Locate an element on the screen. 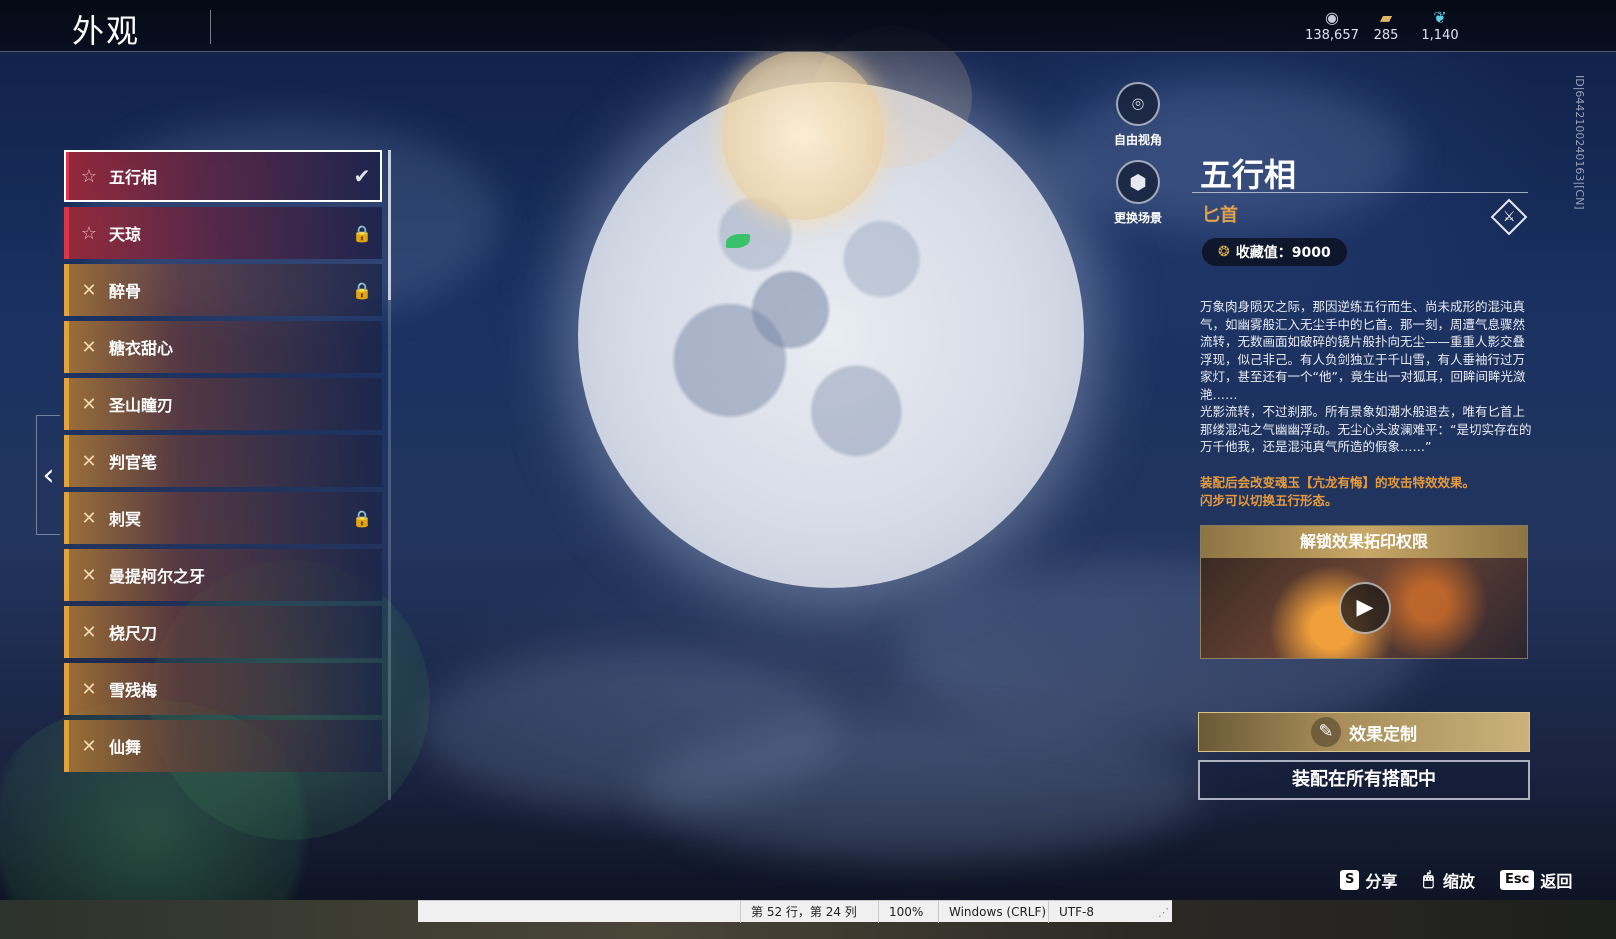 This screenshot has height=939, width=1616. currency-value: 138,657 is located at coordinates (1332, 35).